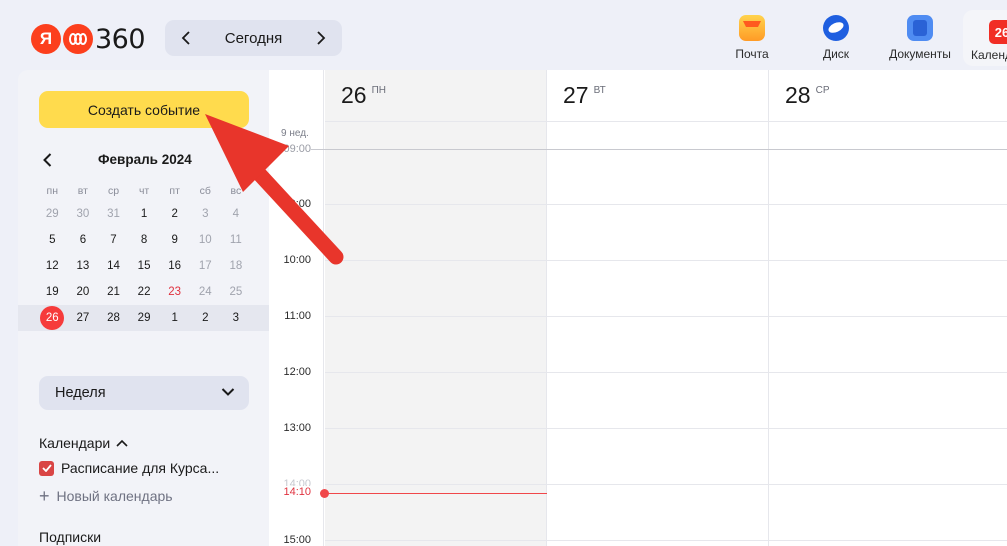 The width and height of the screenshot is (1007, 546). I want to click on mini-calendar-day: 25, so click(236, 292).